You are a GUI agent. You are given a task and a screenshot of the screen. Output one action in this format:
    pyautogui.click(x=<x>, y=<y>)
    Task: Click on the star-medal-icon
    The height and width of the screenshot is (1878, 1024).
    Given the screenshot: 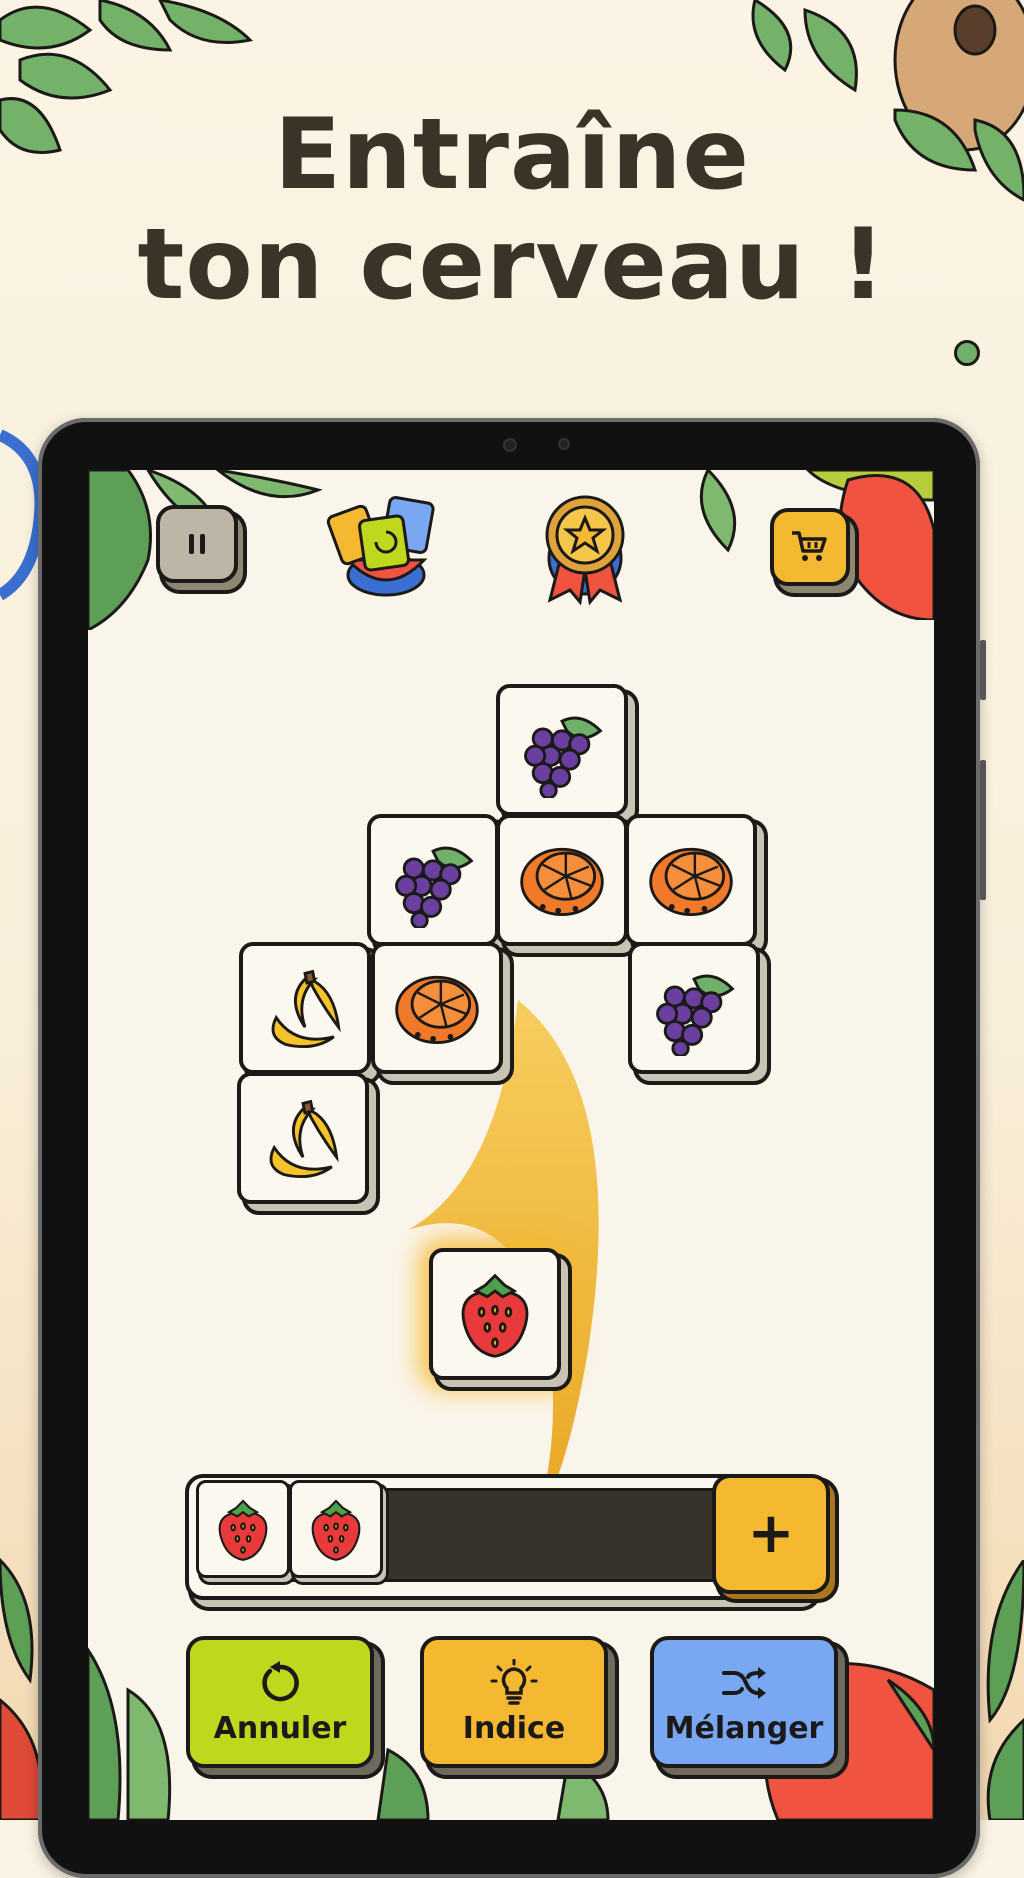 What is the action you would take?
    pyautogui.click(x=585, y=547)
    